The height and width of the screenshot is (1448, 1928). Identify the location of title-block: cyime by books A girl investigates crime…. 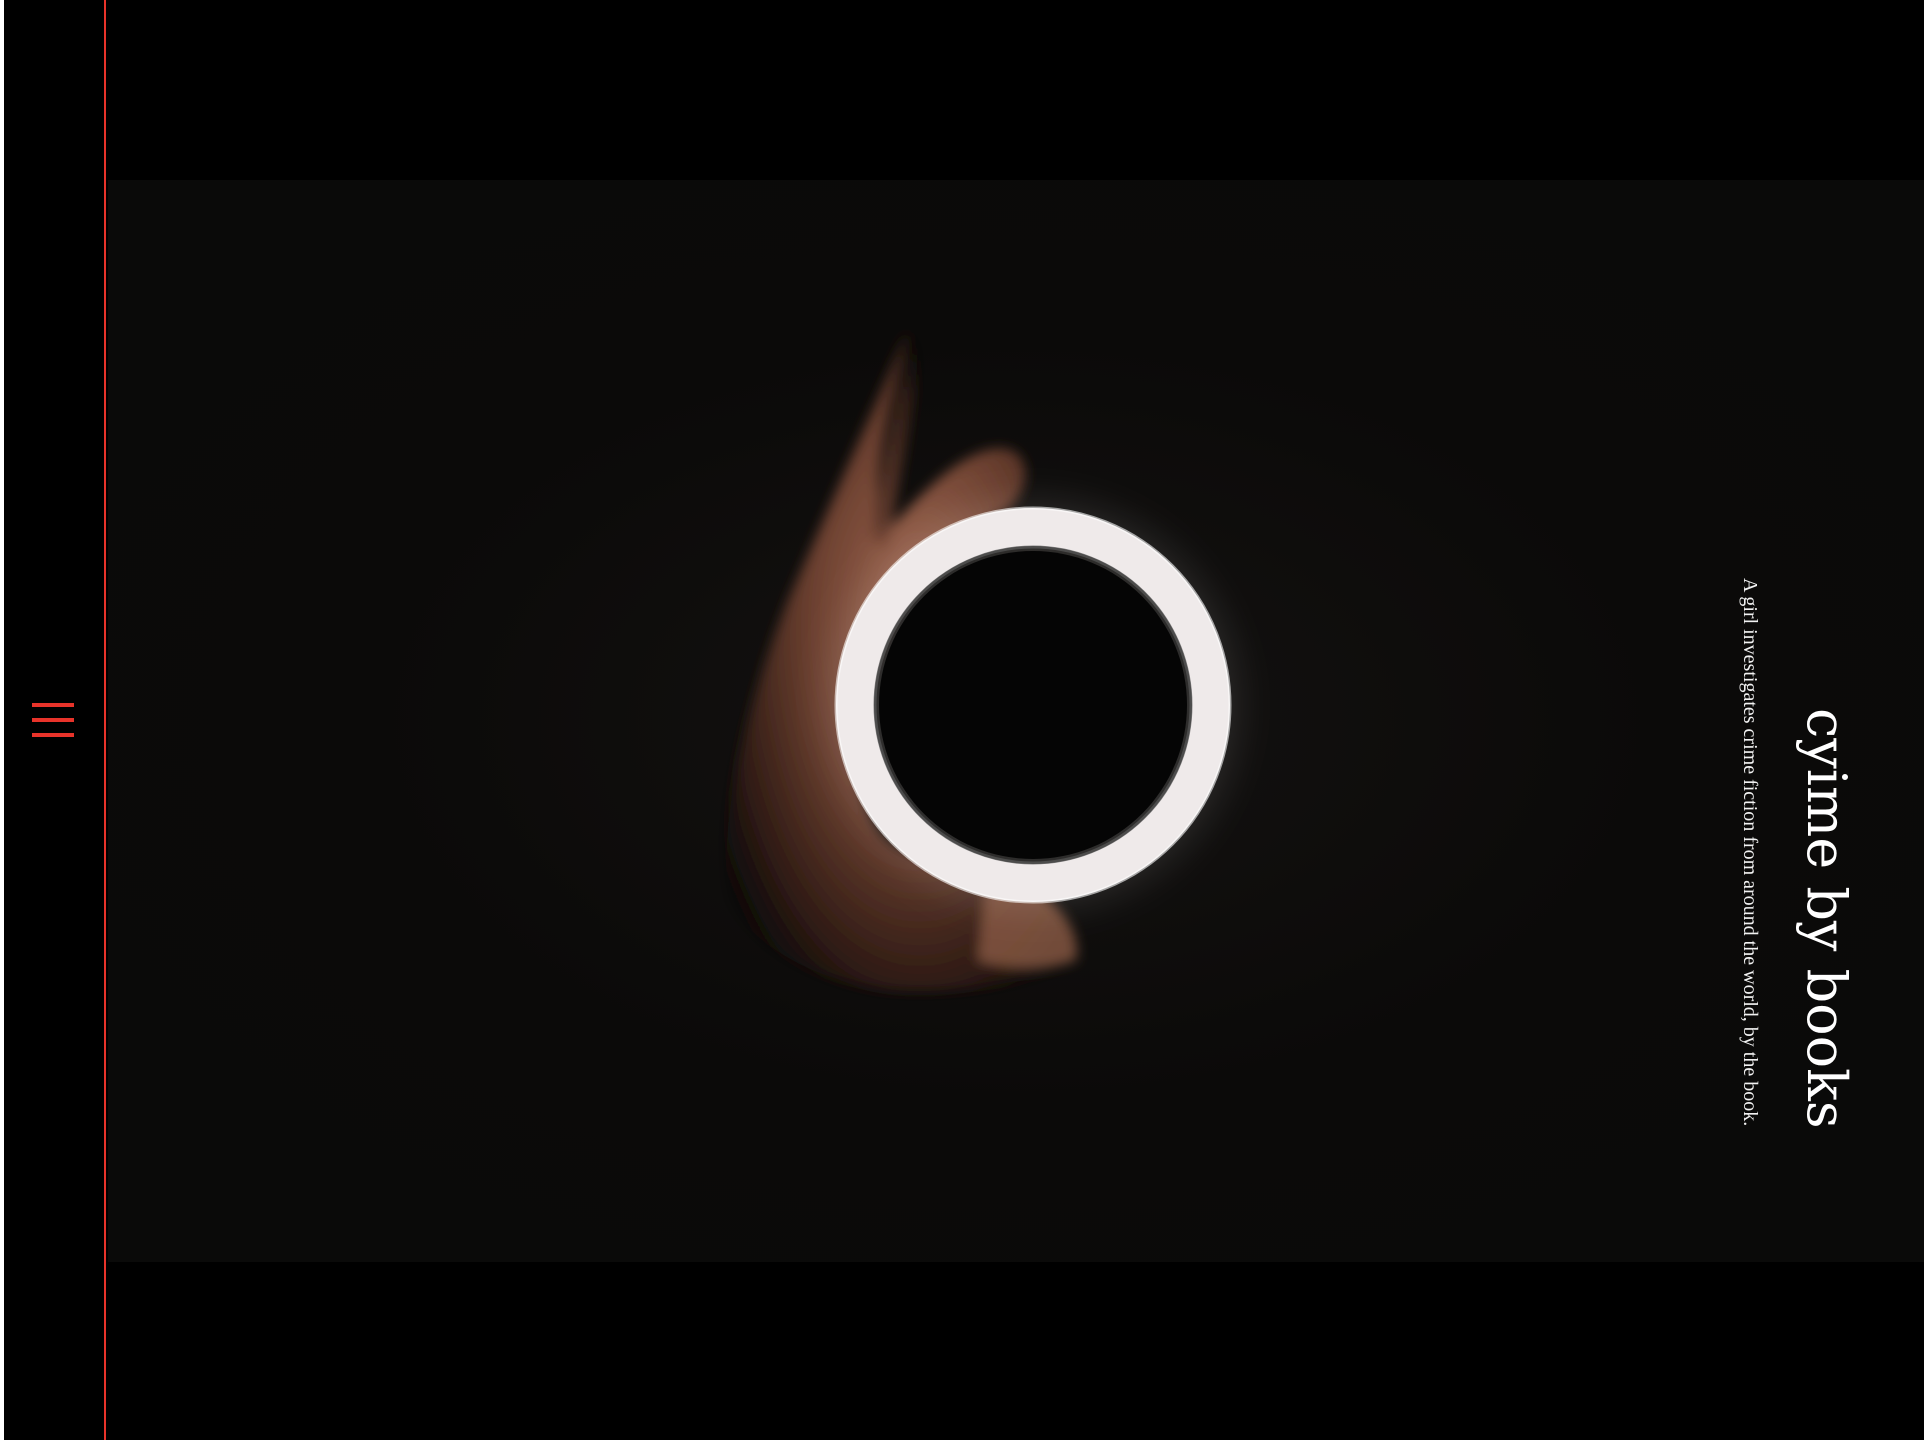
(1777, 903).